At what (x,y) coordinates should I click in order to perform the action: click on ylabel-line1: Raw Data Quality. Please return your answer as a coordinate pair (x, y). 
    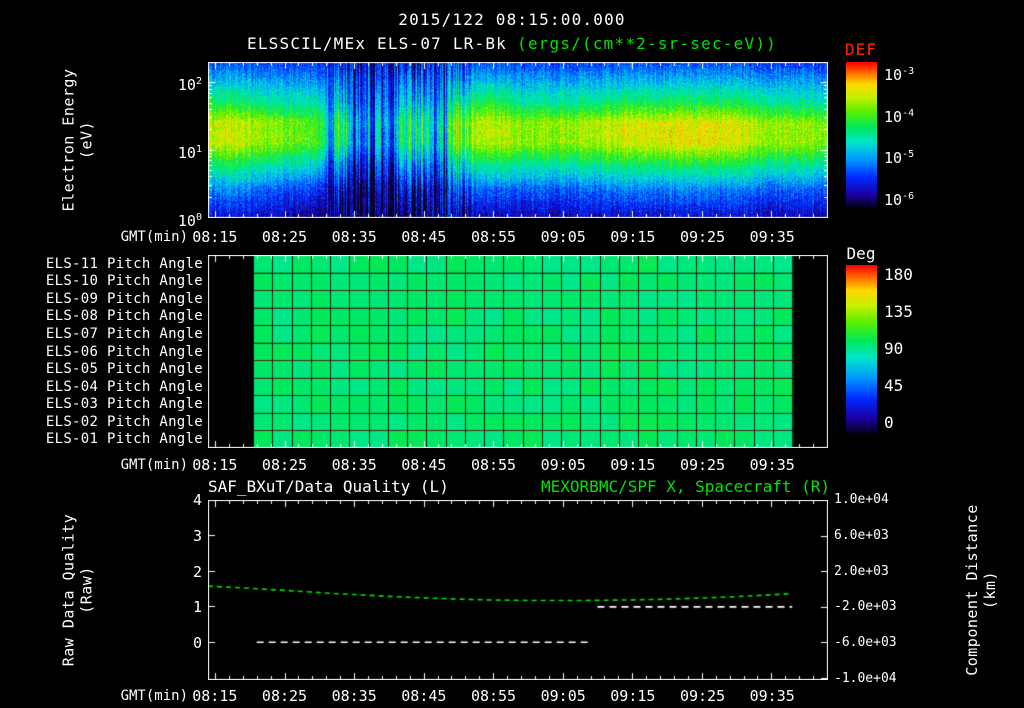
    Looking at the image, I should click on (68, 590).